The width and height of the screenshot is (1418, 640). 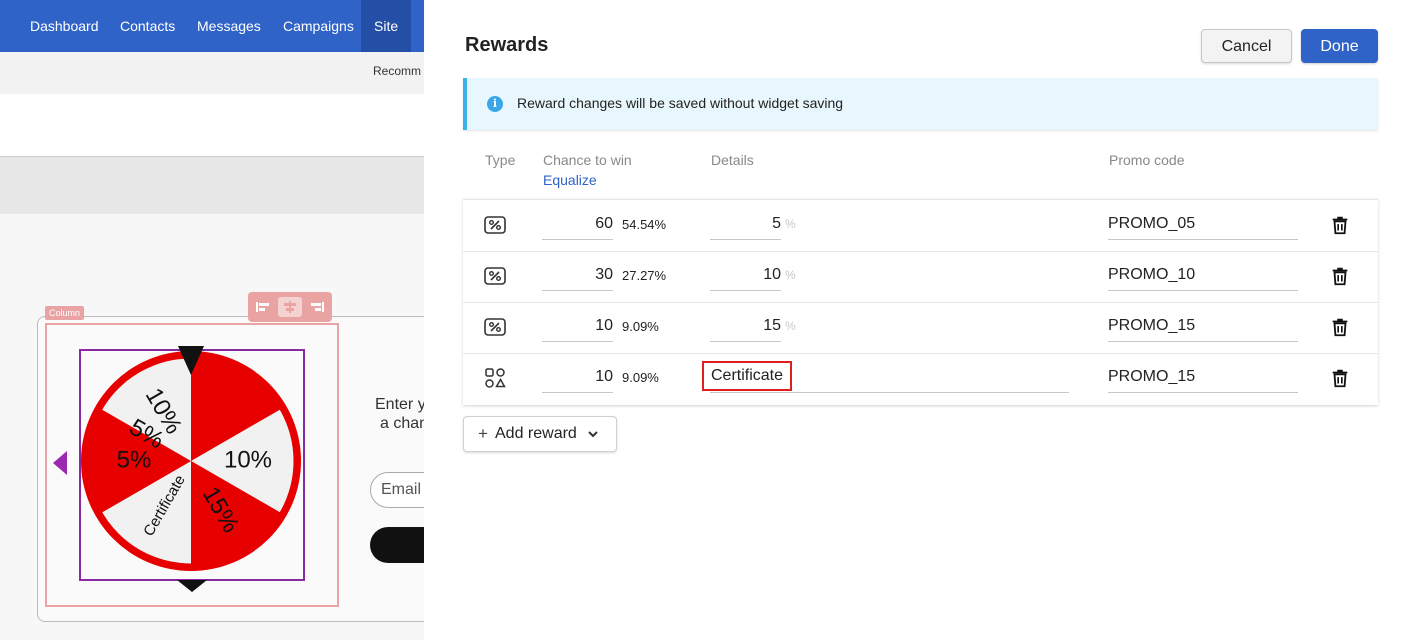 What do you see at coordinates (587, 160) in the screenshot?
I see `col-header-chance: Chance to win` at bounding box center [587, 160].